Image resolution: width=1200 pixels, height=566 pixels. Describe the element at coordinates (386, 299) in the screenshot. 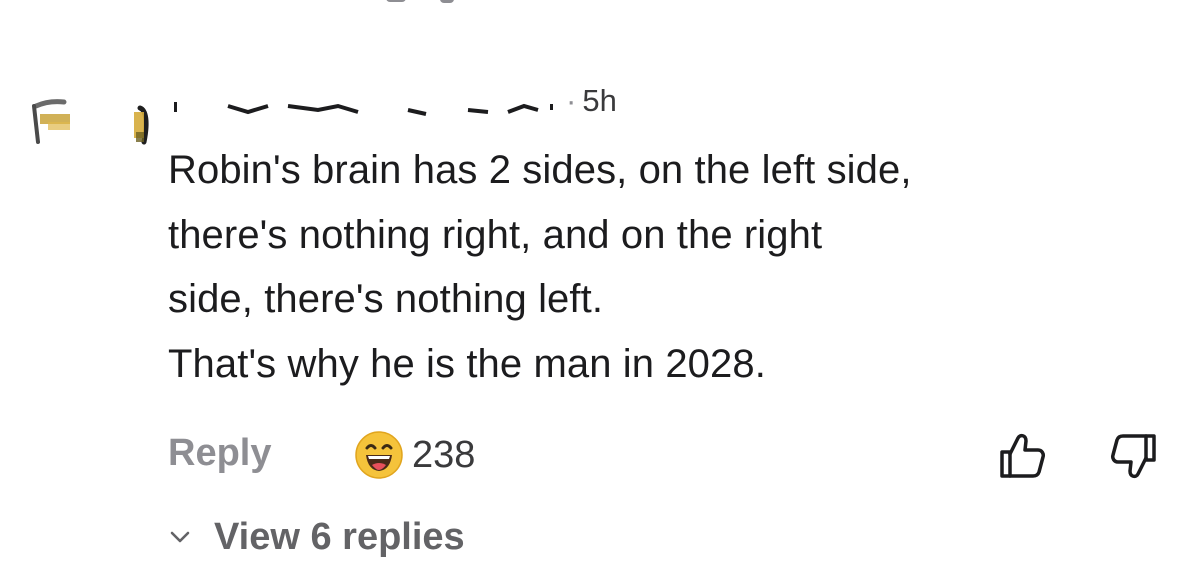

I see `comment-text-line: side, there's nothing left.` at that location.